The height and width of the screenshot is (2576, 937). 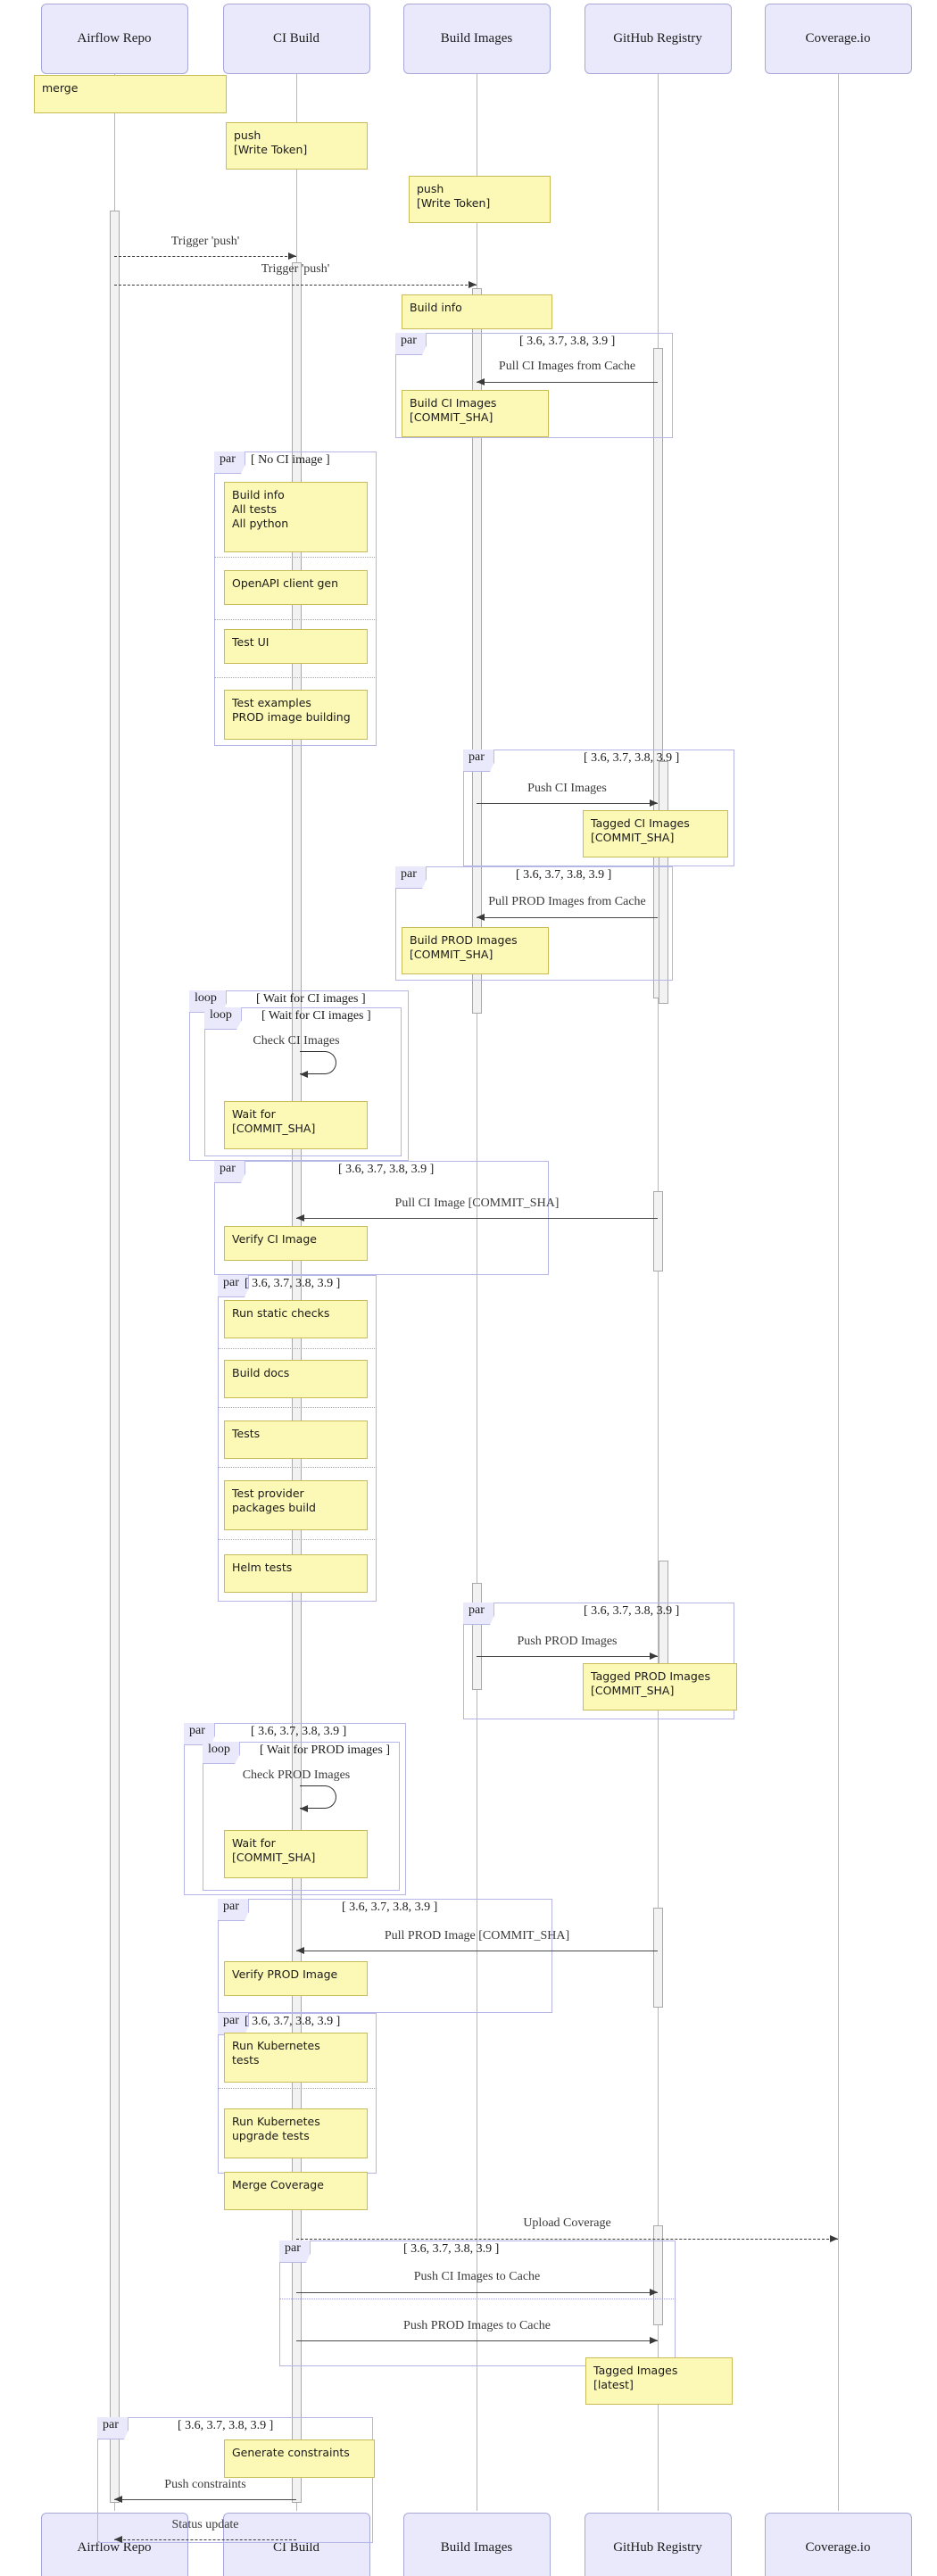 I want to click on participant-registry-top: GitHub Registry, so click(x=658, y=39).